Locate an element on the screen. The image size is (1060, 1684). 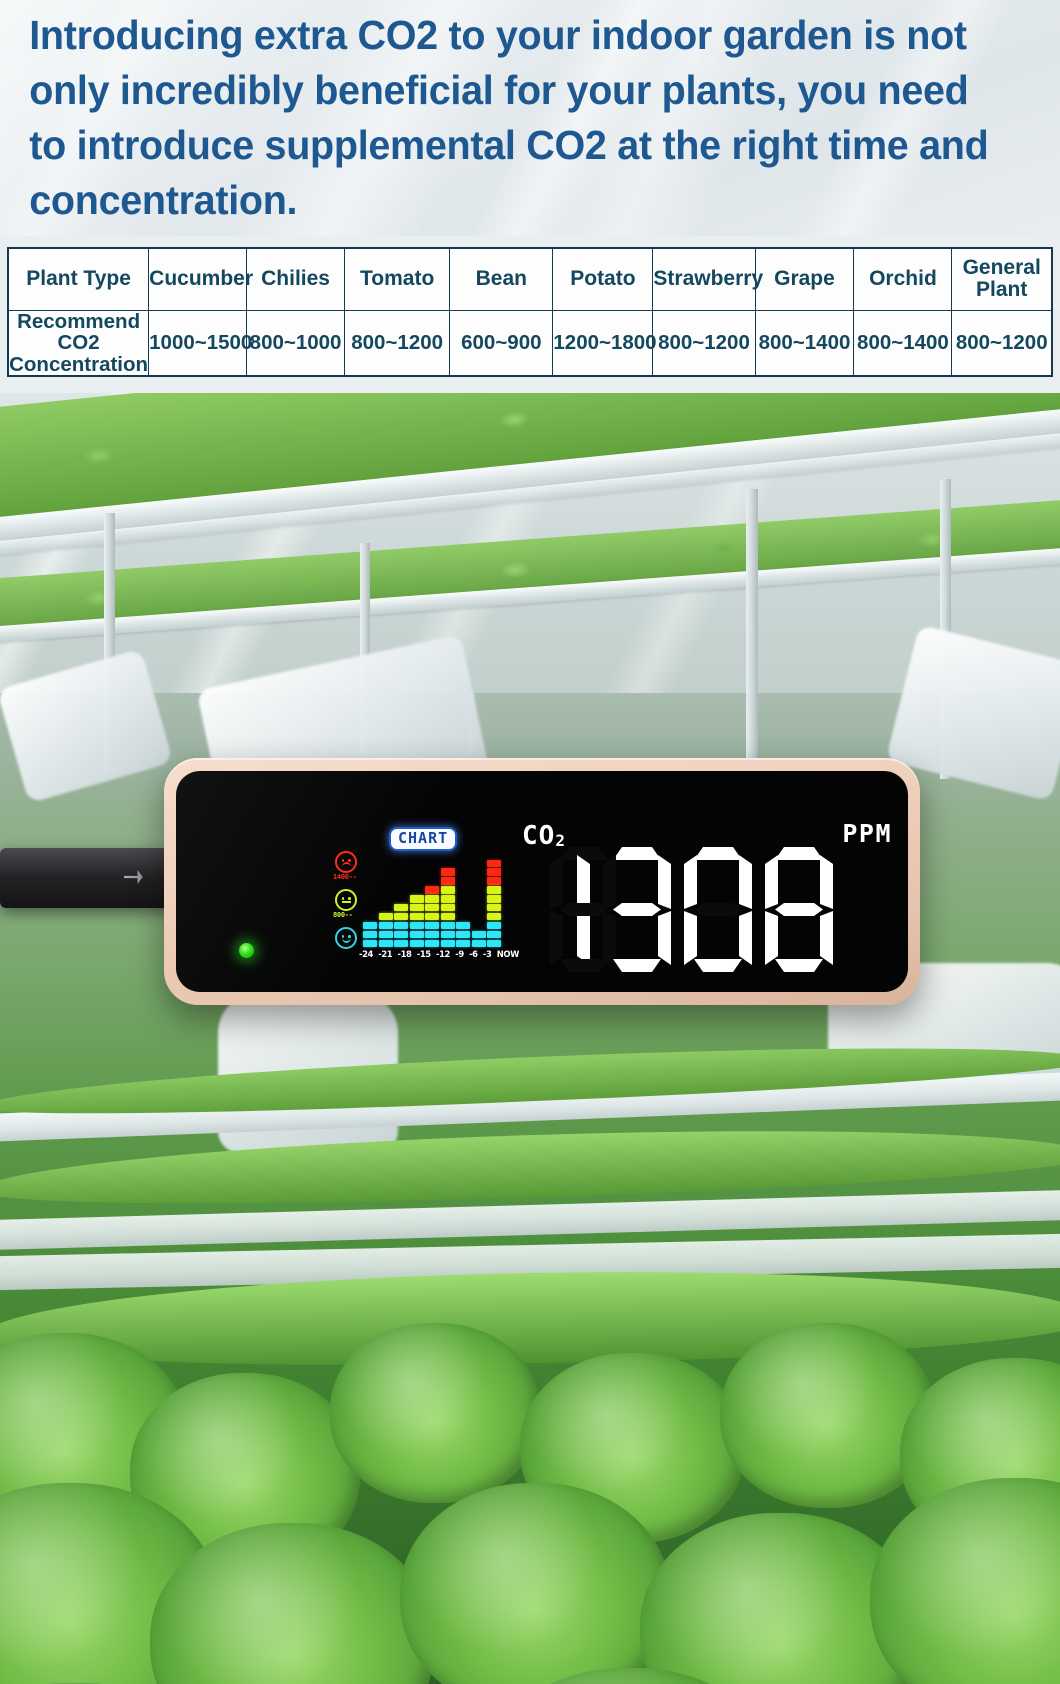
chart-tick-label: -18 is located at coordinates (404, 954).